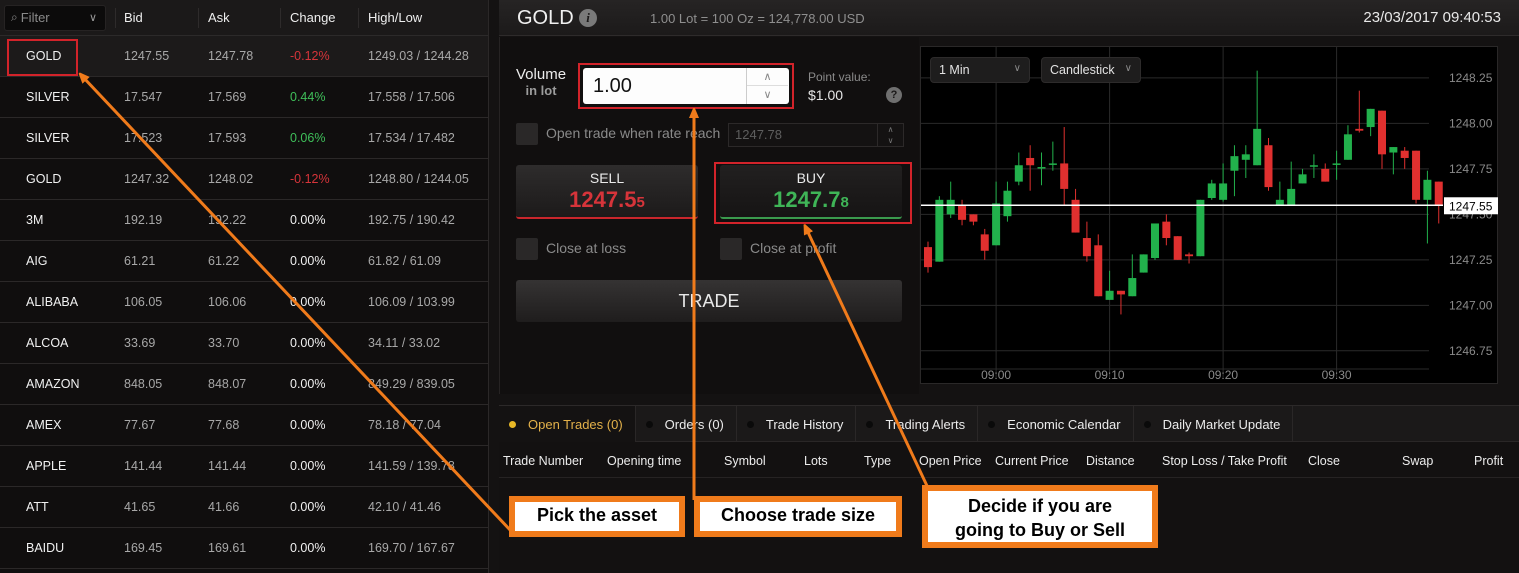 The width and height of the screenshot is (1519, 573). Describe the element at coordinates (807, 199) in the screenshot. I see `buy-price-main: 1247.7` at that location.